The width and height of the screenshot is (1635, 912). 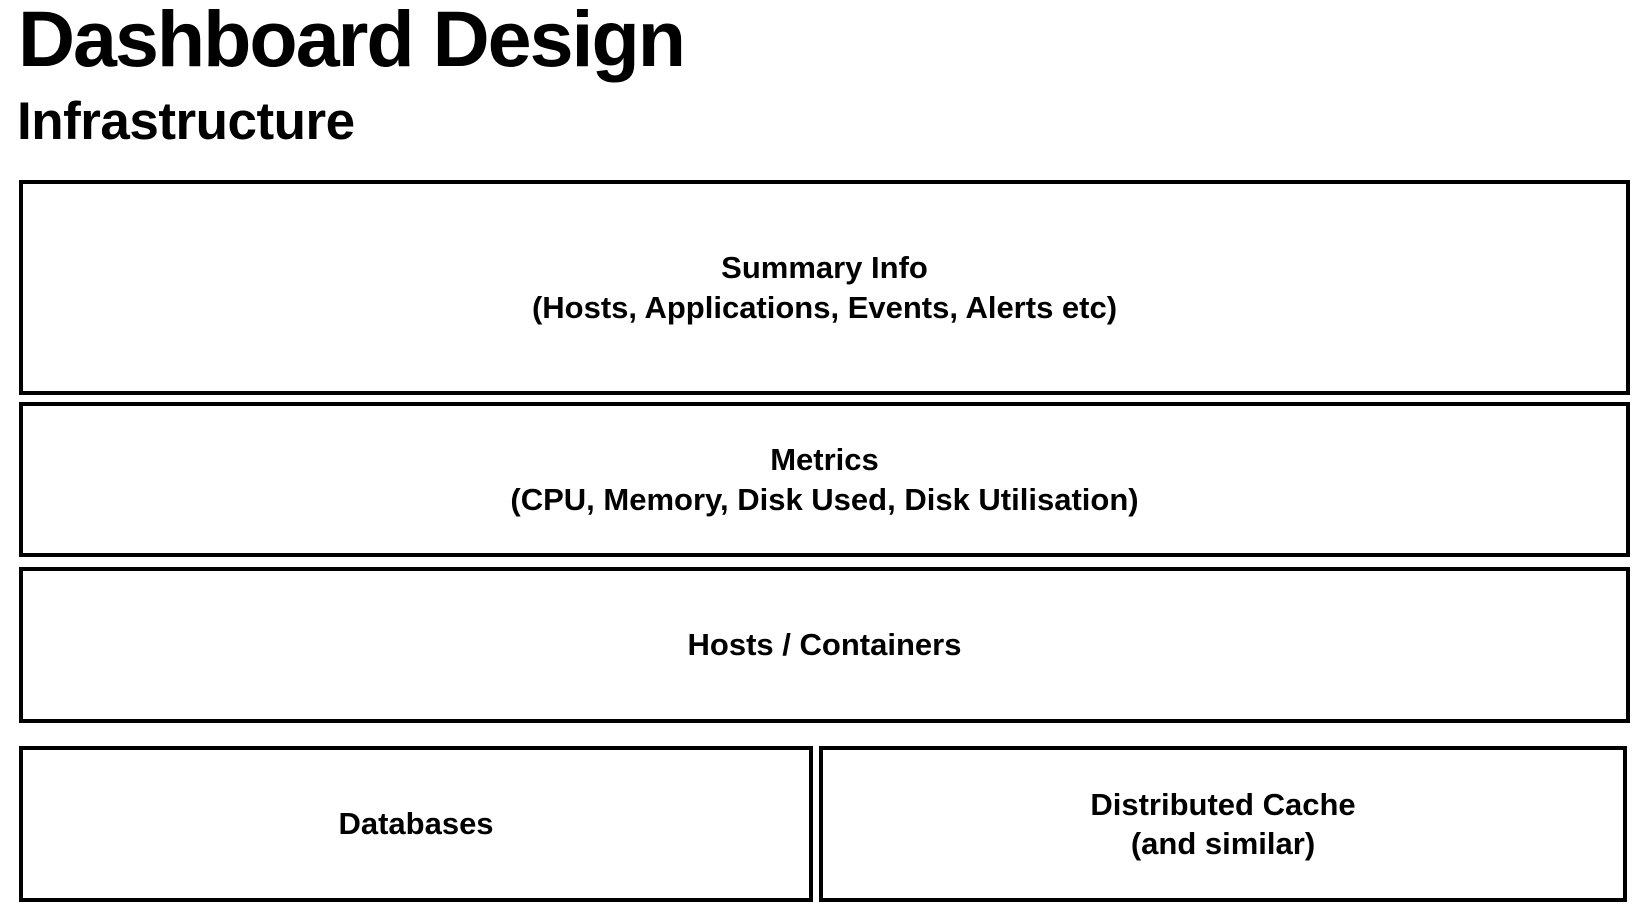 What do you see at coordinates (824, 268) in the screenshot?
I see `summary-info-title: Summary Info` at bounding box center [824, 268].